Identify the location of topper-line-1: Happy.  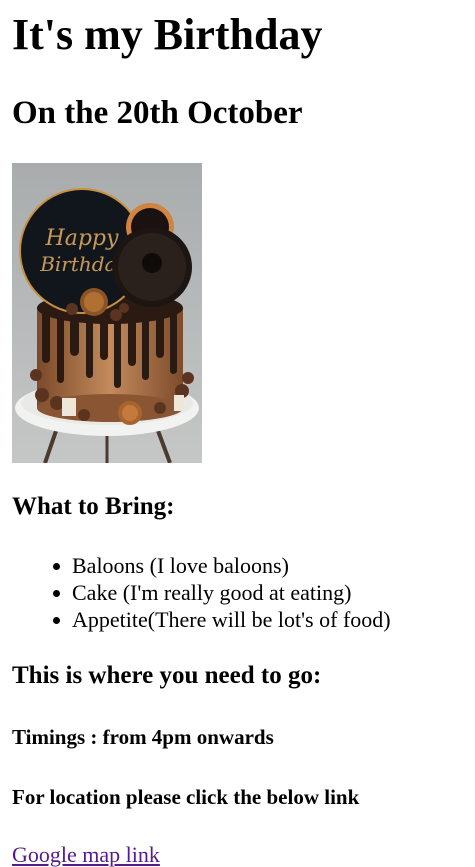
(82, 238).